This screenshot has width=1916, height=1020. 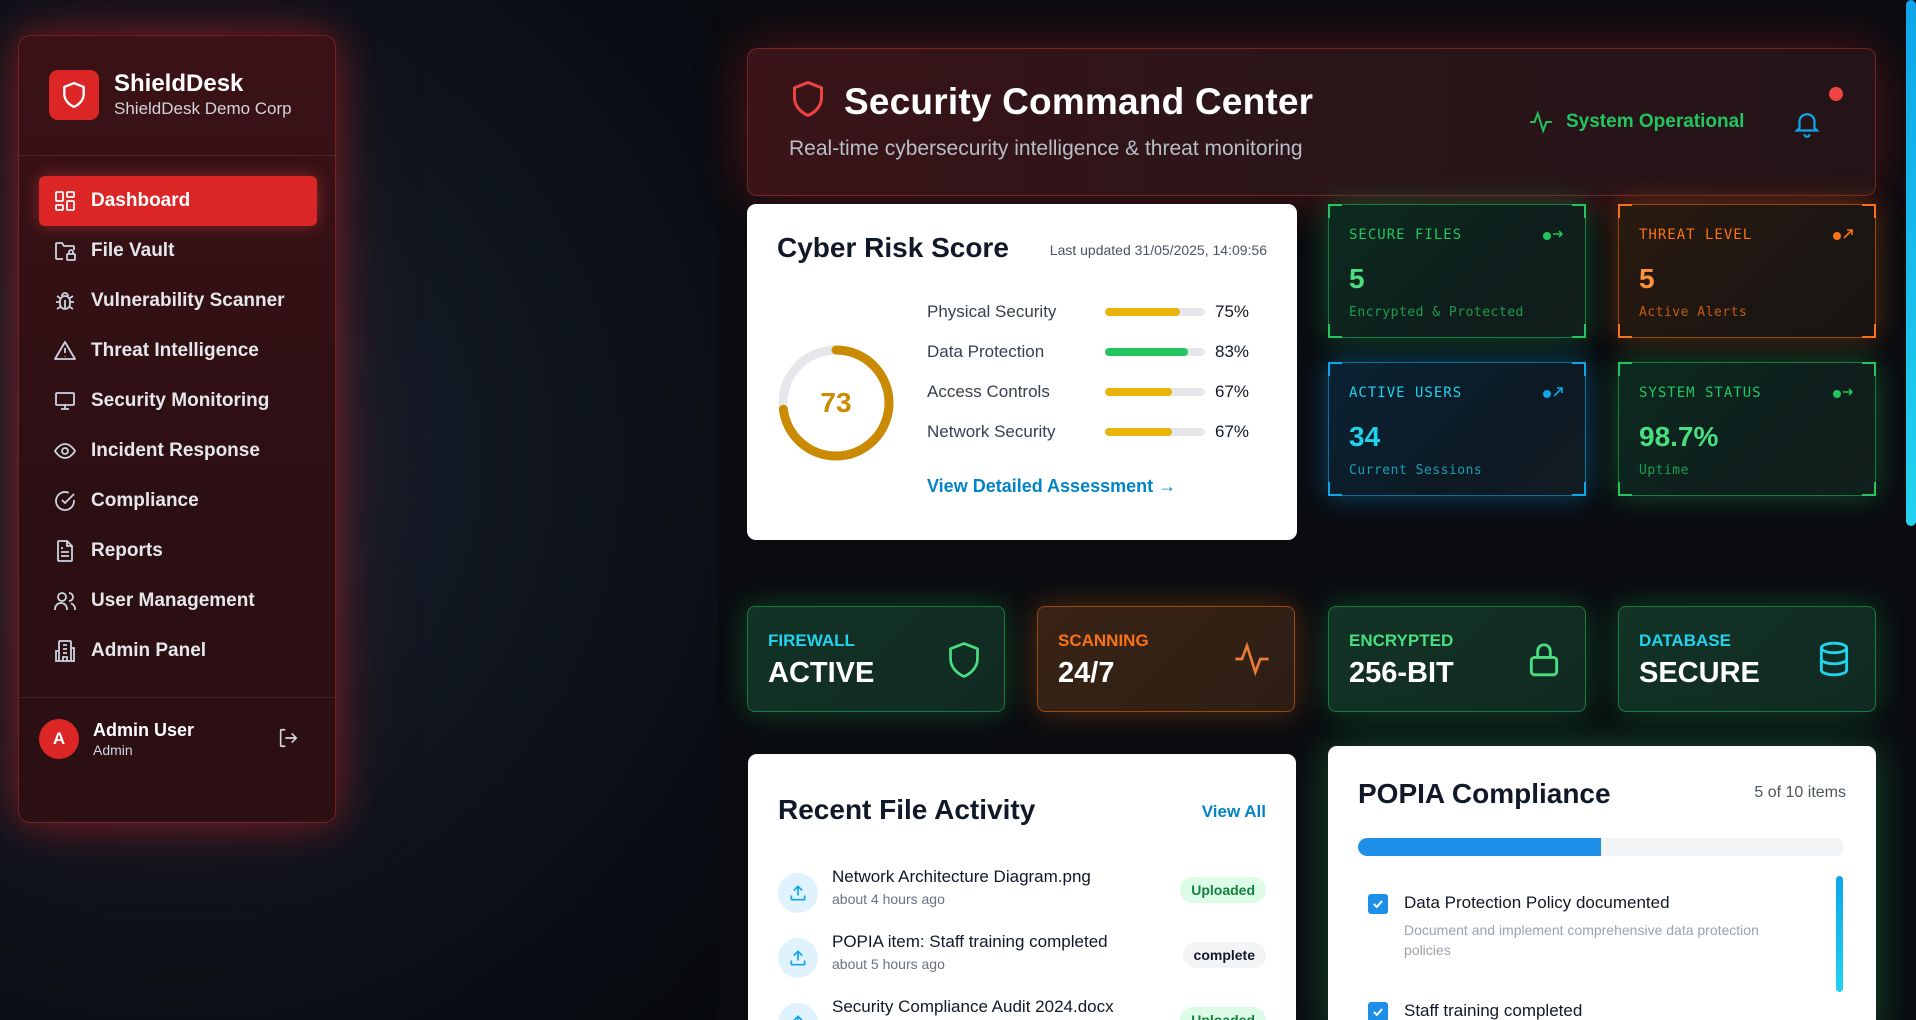 What do you see at coordinates (74, 95) in the screenshot?
I see `shield-logo-icon` at bounding box center [74, 95].